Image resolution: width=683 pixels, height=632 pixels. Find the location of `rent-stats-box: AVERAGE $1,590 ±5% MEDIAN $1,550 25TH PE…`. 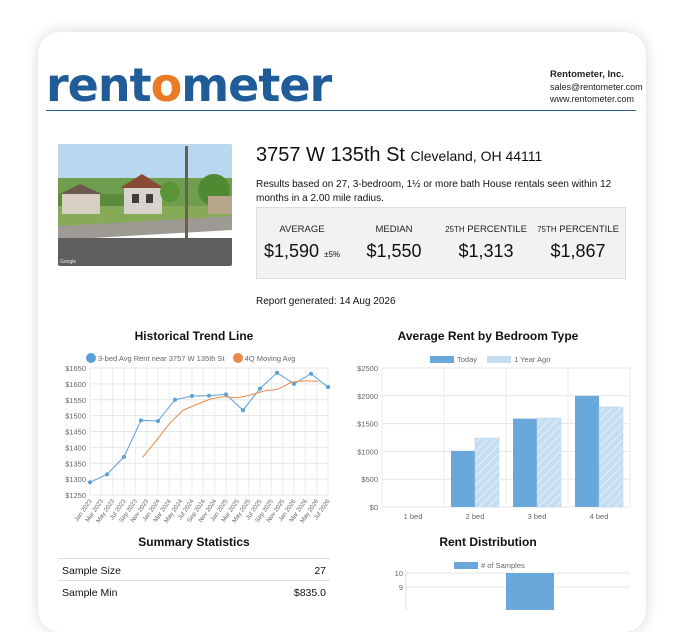

rent-stats-box: AVERAGE $1,590 ±5% MEDIAN $1,550 25TH PE… is located at coordinates (441, 243).